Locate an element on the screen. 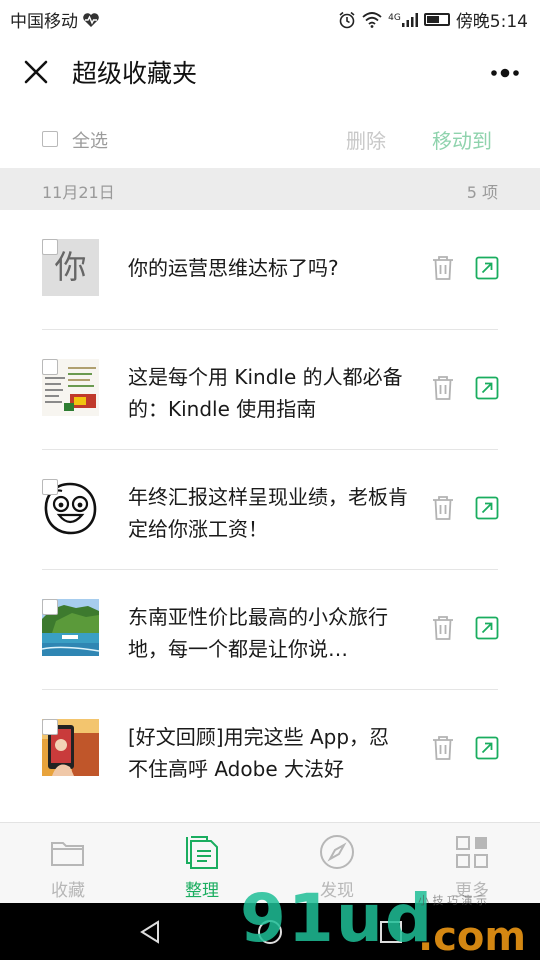 The height and width of the screenshot is (960, 540). tab-favorites: 收藏 is located at coordinates (68, 867).